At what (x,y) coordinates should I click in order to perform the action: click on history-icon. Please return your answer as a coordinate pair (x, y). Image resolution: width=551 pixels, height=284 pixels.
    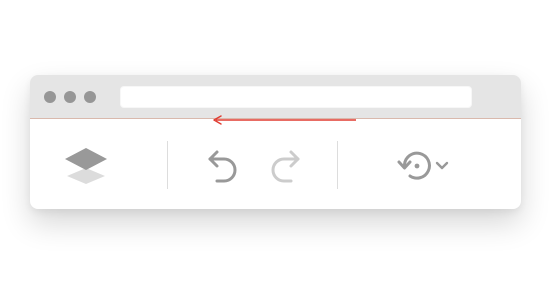
    Looking at the image, I should click on (415, 166).